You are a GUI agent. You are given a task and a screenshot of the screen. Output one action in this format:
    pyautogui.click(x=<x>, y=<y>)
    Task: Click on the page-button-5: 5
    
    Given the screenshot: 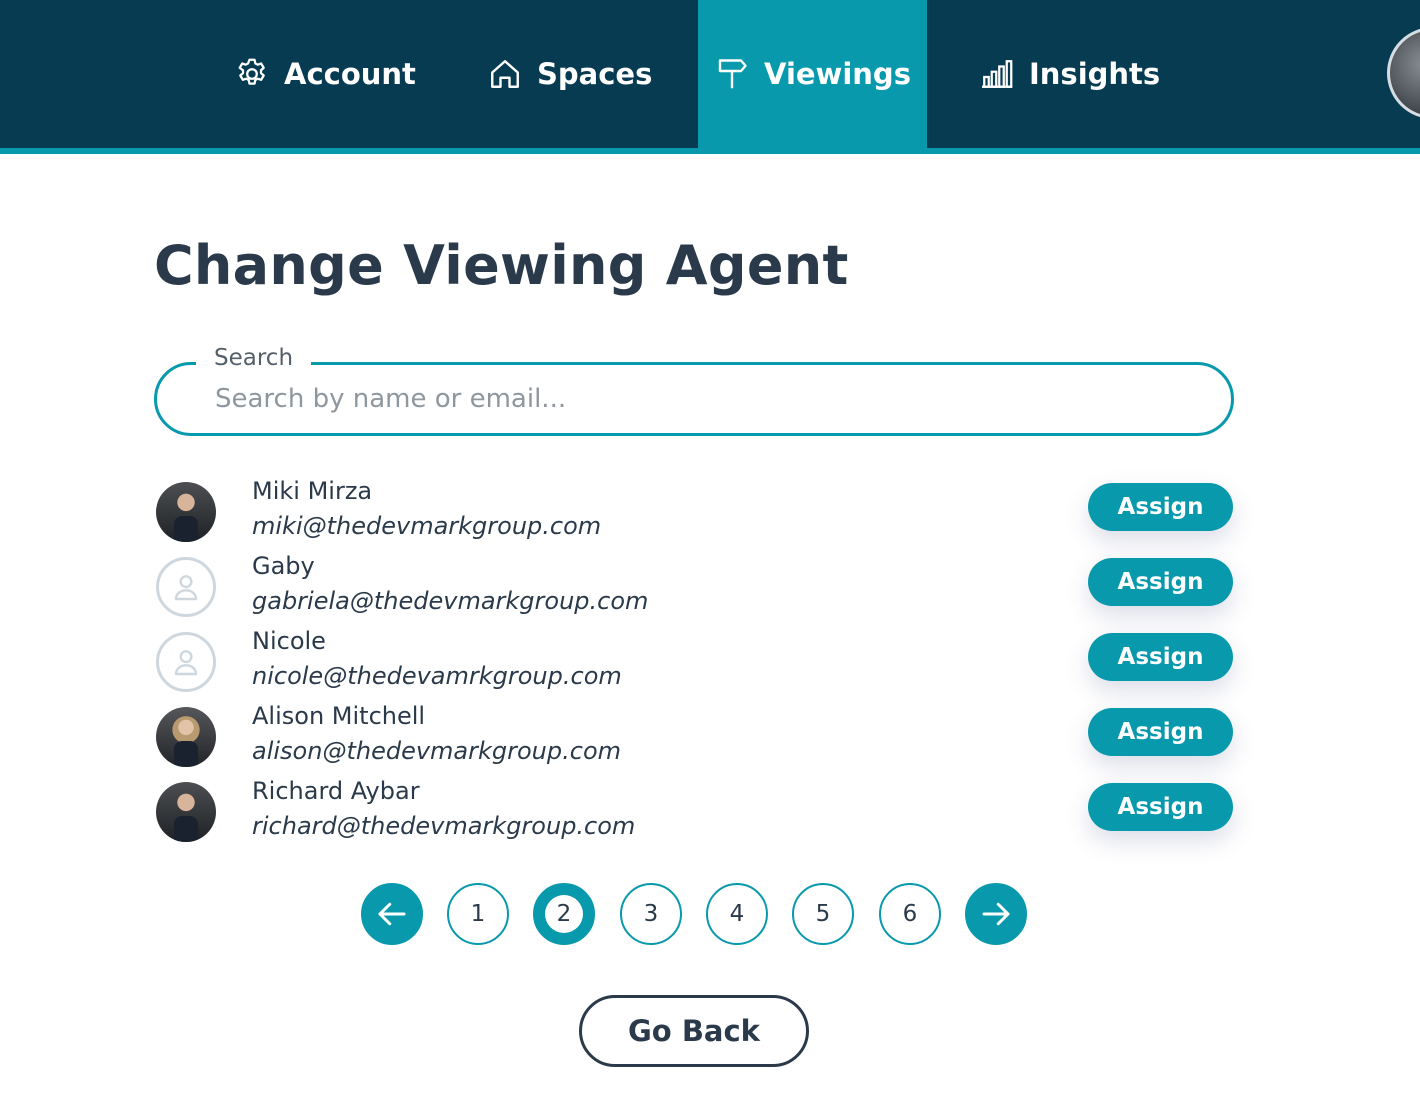 What is the action you would take?
    pyautogui.click(x=823, y=914)
    